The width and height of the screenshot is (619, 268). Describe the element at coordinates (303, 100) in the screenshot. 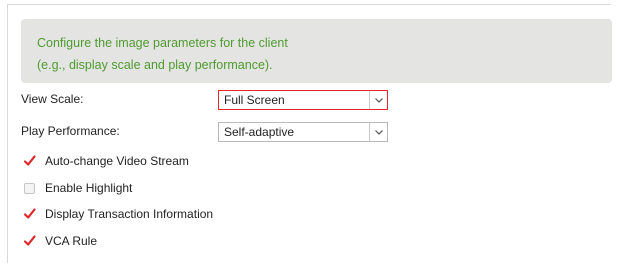

I see `view-scale-select: Full Screen` at that location.